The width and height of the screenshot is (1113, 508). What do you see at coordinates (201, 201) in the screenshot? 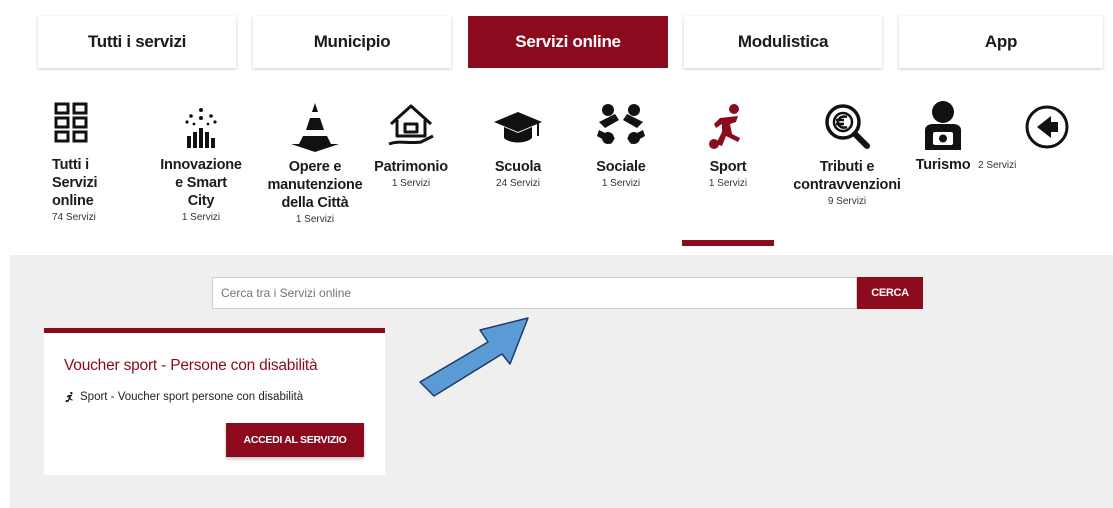
I see `category-label: City` at bounding box center [201, 201].